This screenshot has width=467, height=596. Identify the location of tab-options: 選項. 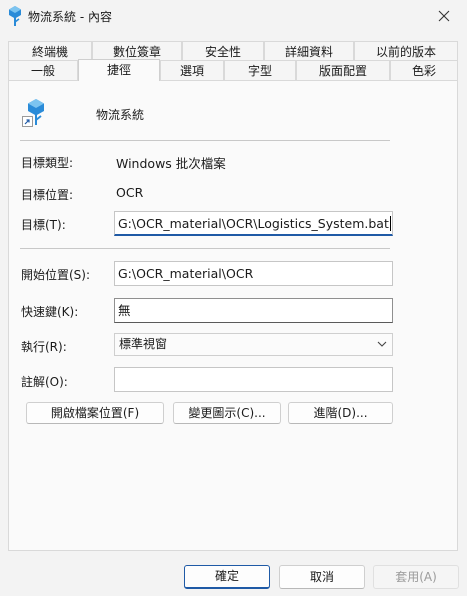
(192, 70).